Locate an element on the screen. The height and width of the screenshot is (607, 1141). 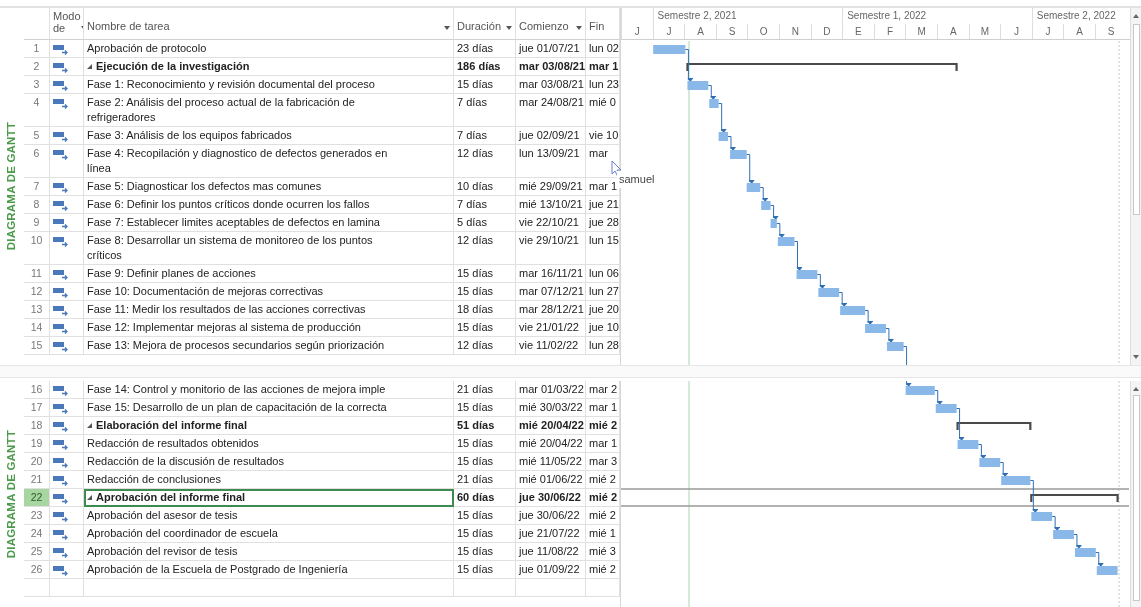
task-name-cell: Fase 2: Análisis del proceso actual de la fabricación de refrigeradores is located at coordinates (269, 110).